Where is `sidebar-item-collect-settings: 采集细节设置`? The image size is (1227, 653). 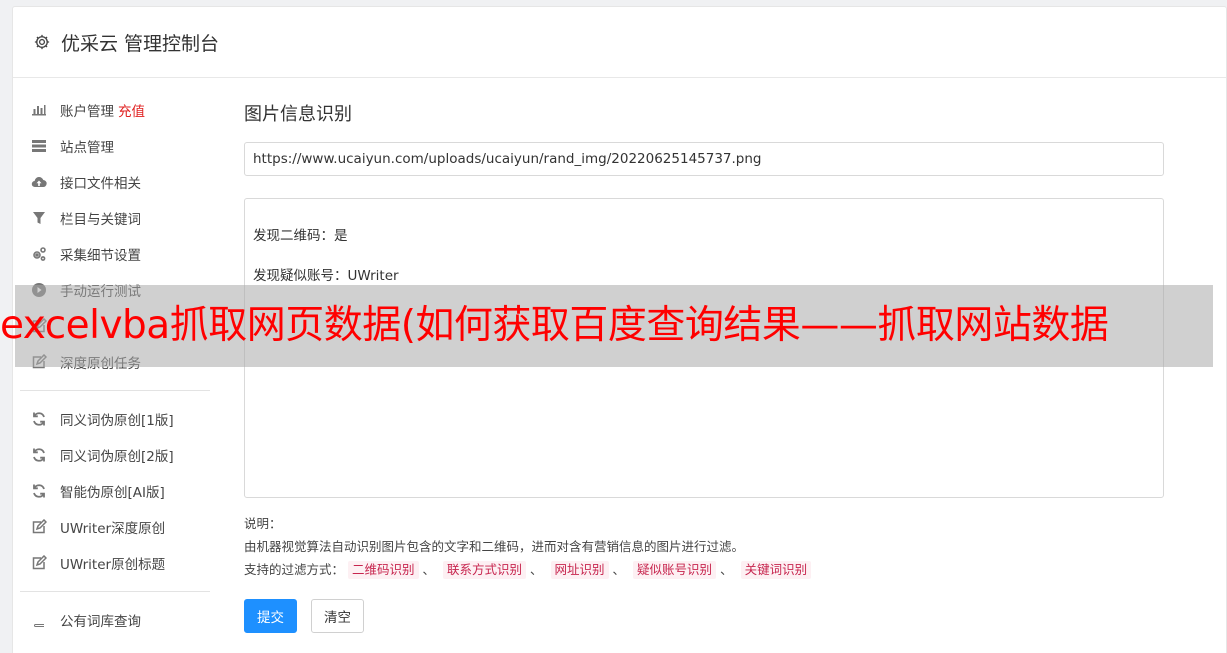 sidebar-item-collect-settings: 采集细节设置 is located at coordinates (115, 254).